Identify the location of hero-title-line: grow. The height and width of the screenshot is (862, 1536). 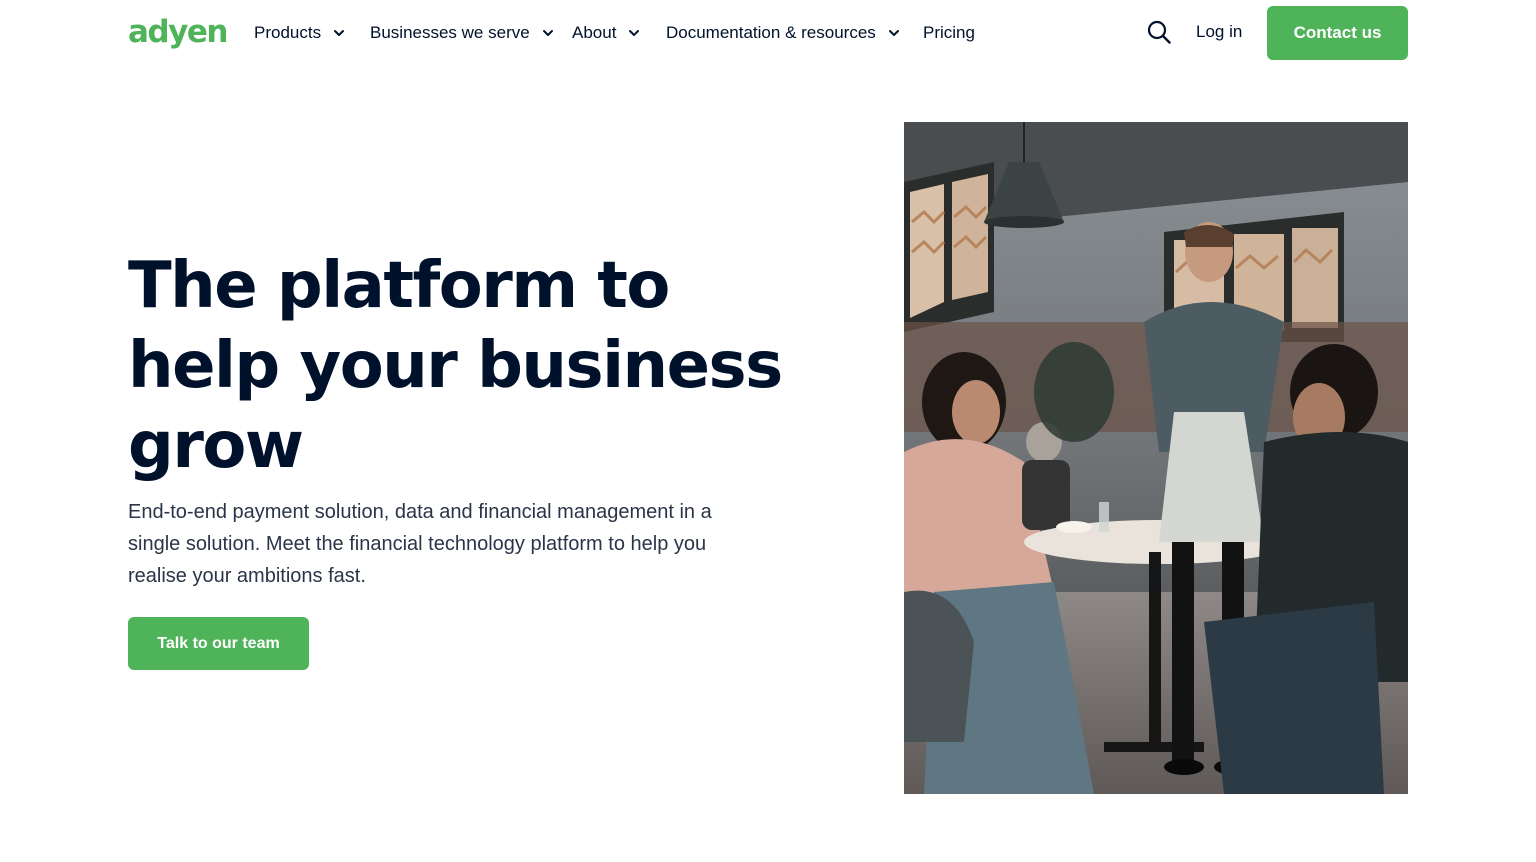
(216, 446).